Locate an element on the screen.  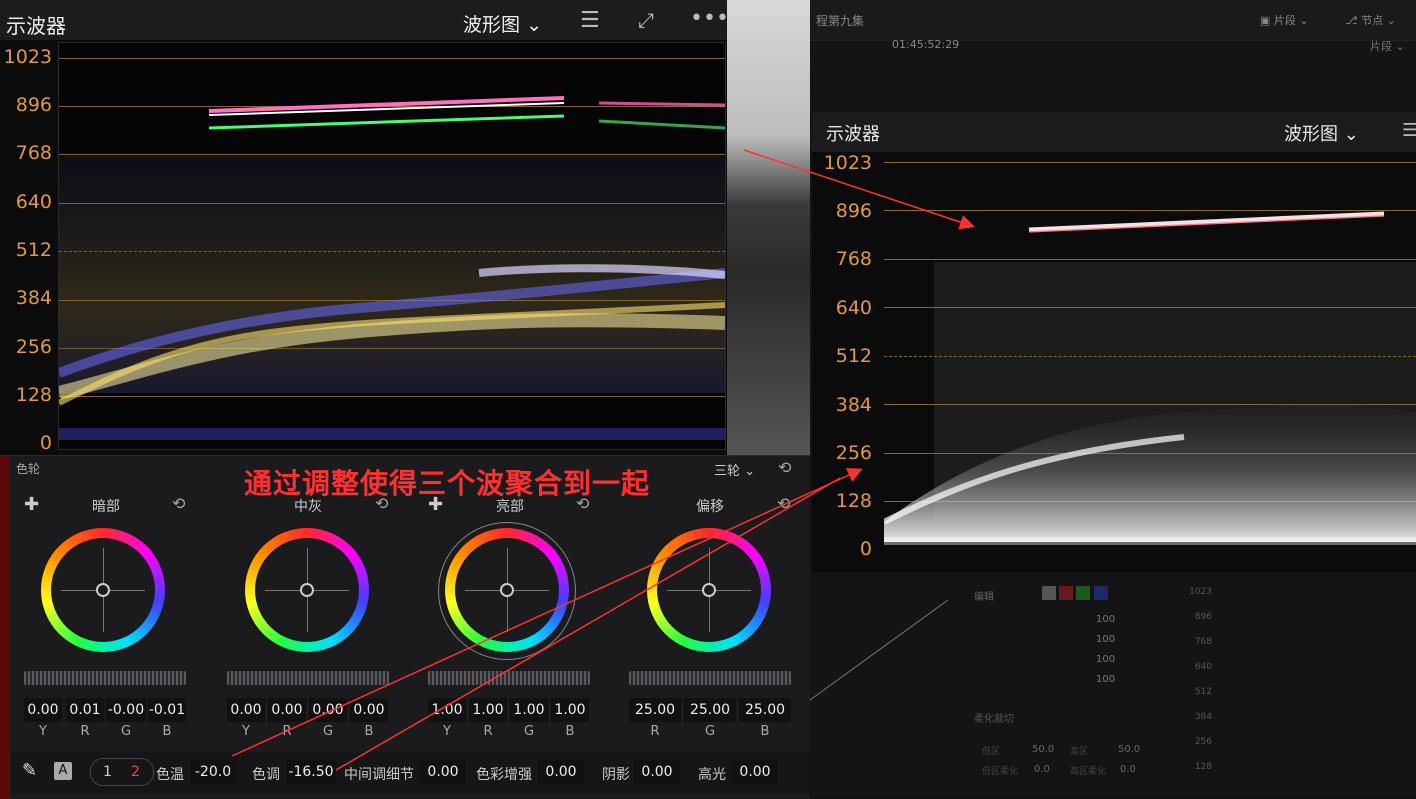
high-value: 50.0 is located at coordinates (1129, 749).